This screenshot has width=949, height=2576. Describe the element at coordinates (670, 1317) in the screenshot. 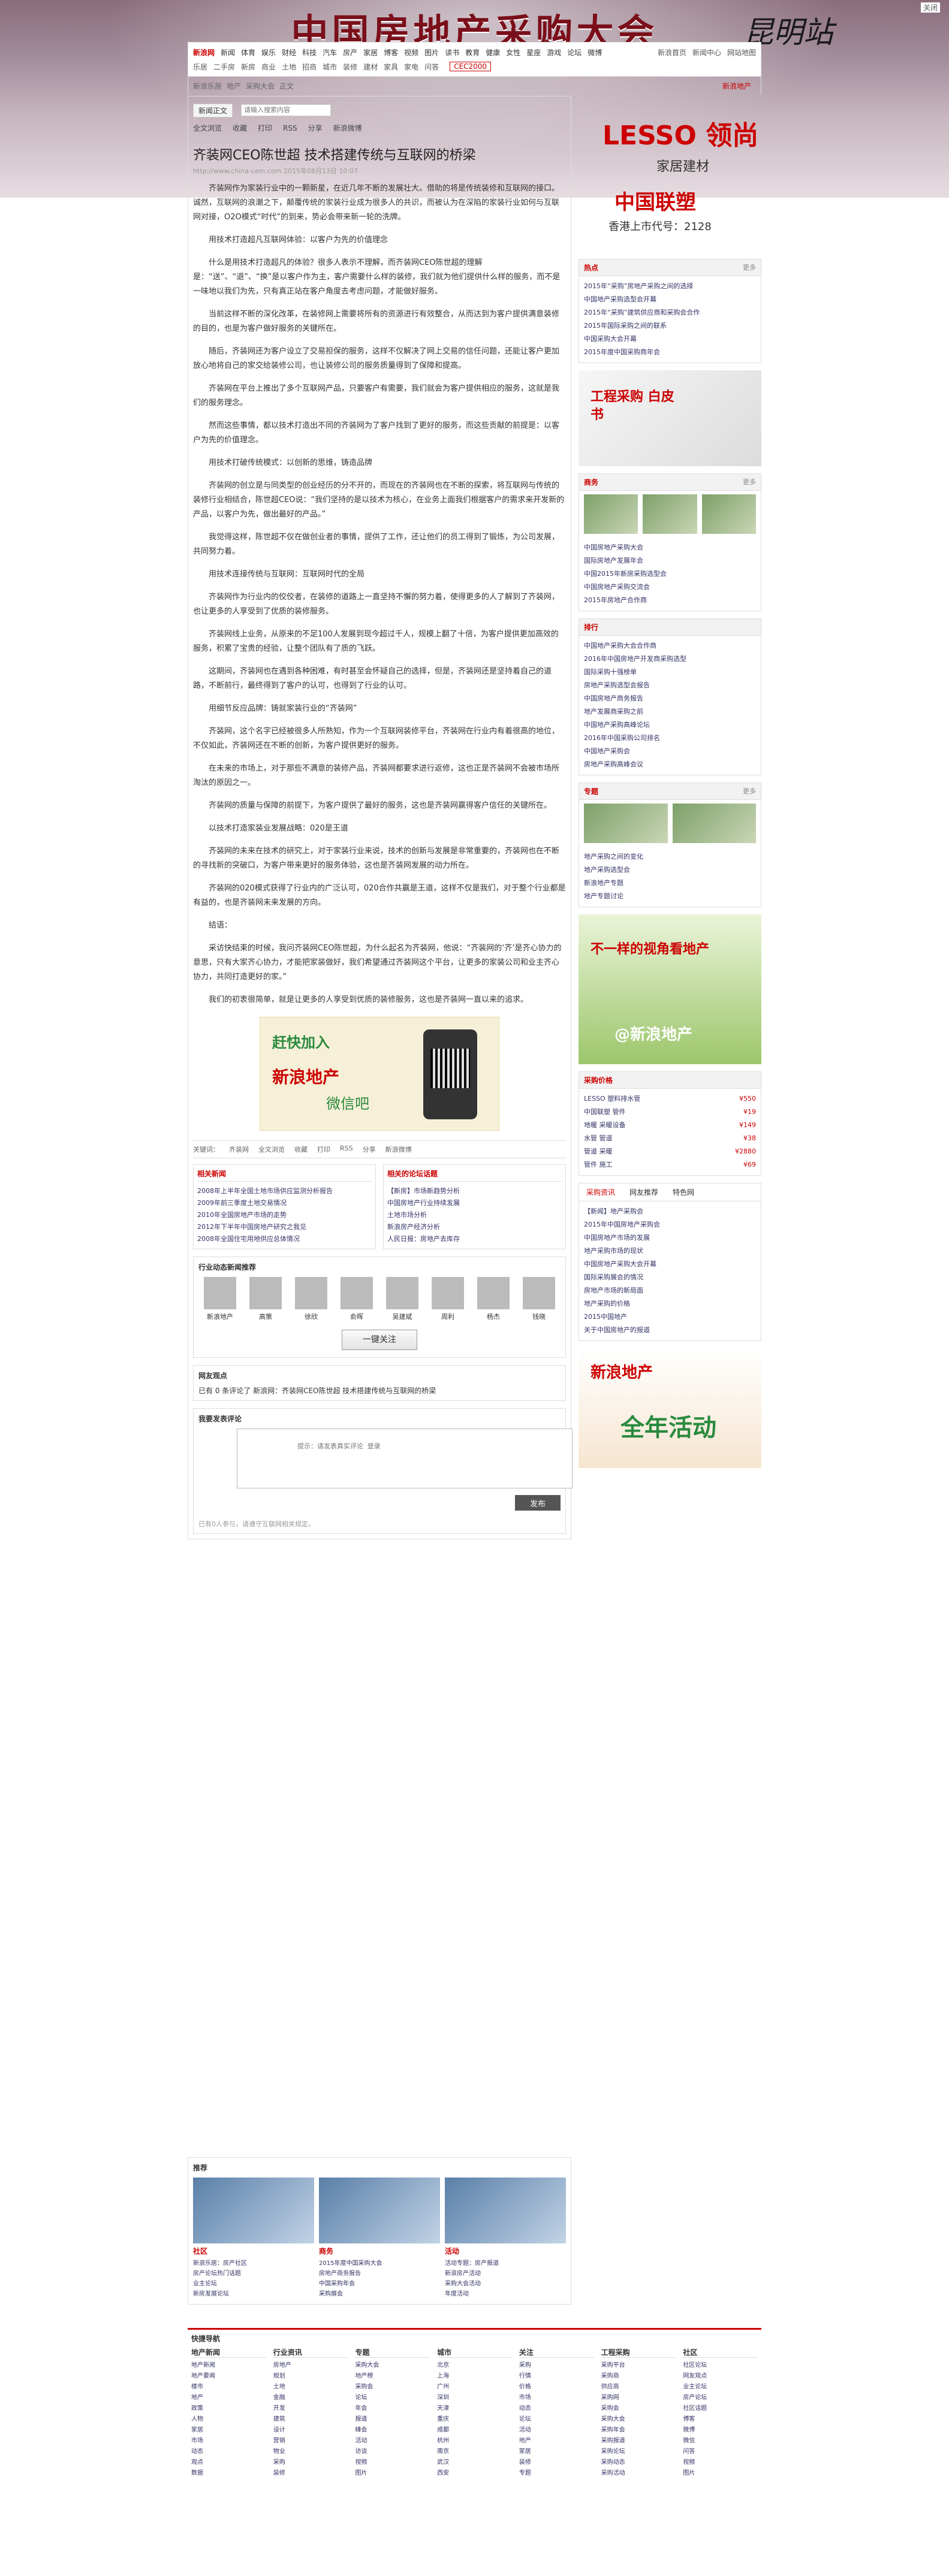

I see `sidebar-list-item: 2015中国地产` at that location.